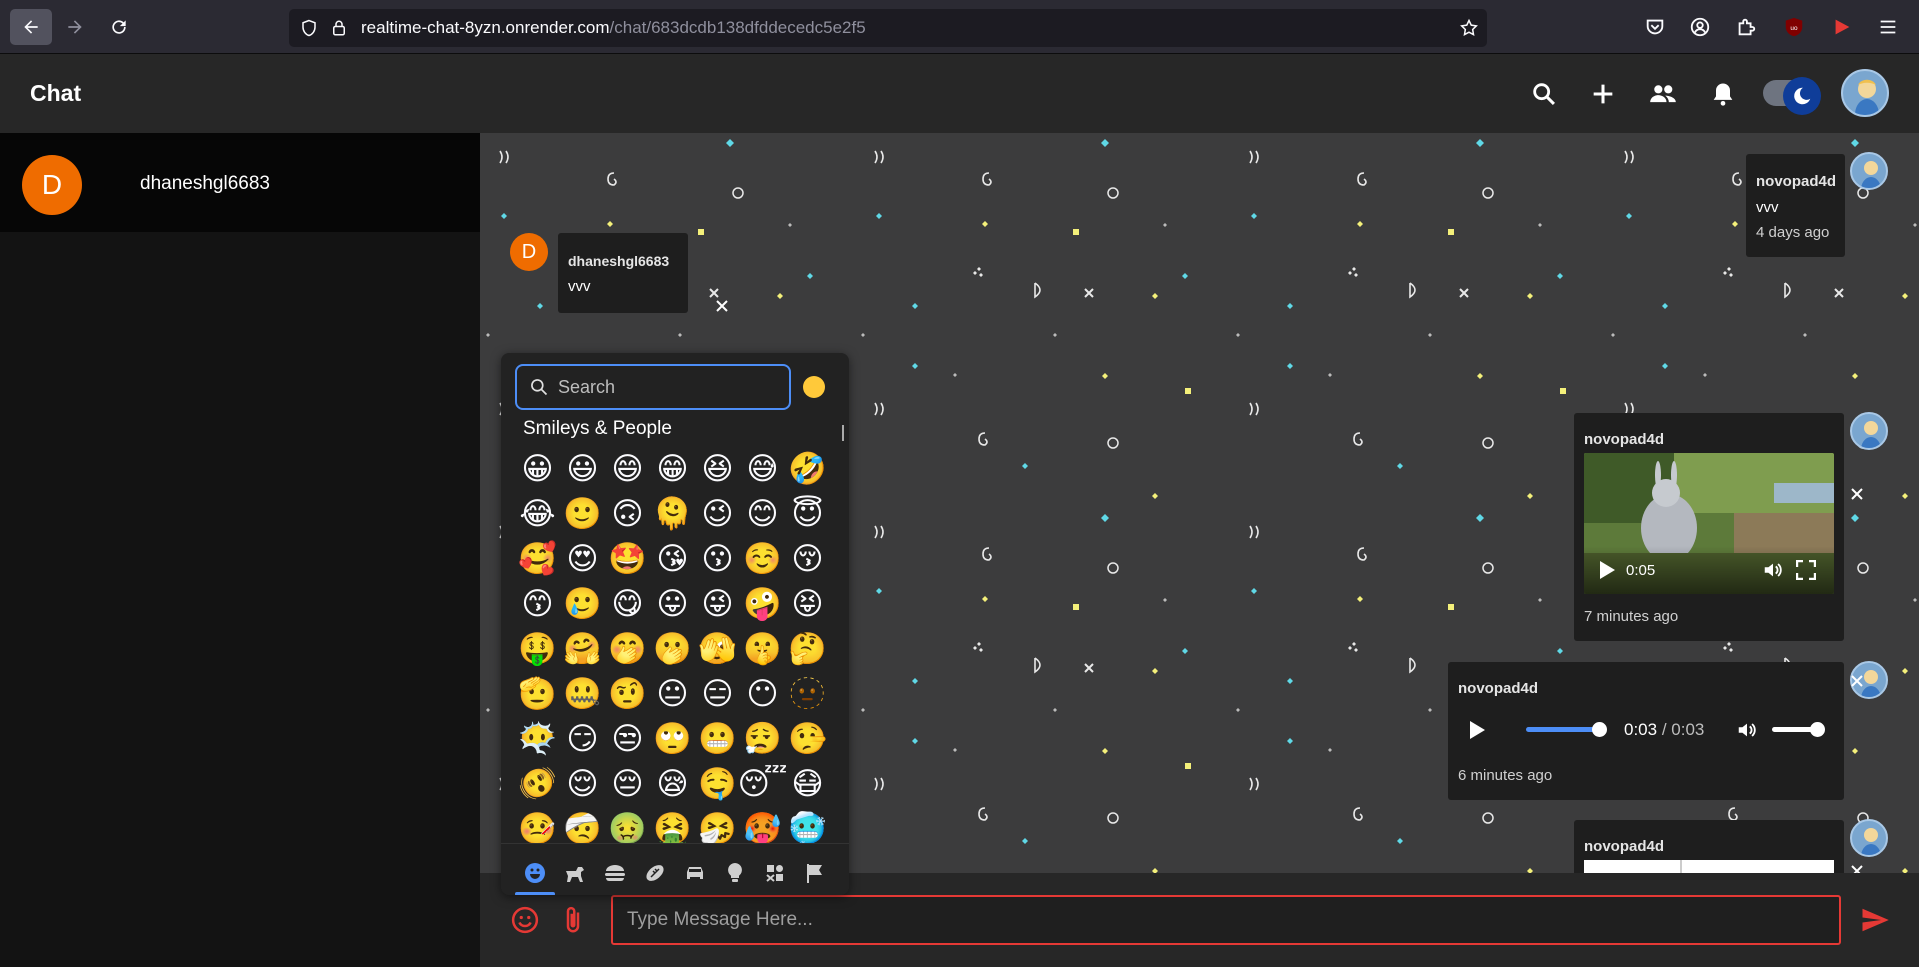 The width and height of the screenshot is (1919, 967). What do you see at coordinates (627, 603) in the screenshot?
I see `emoji-item: 😋` at bounding box center [627, 603].